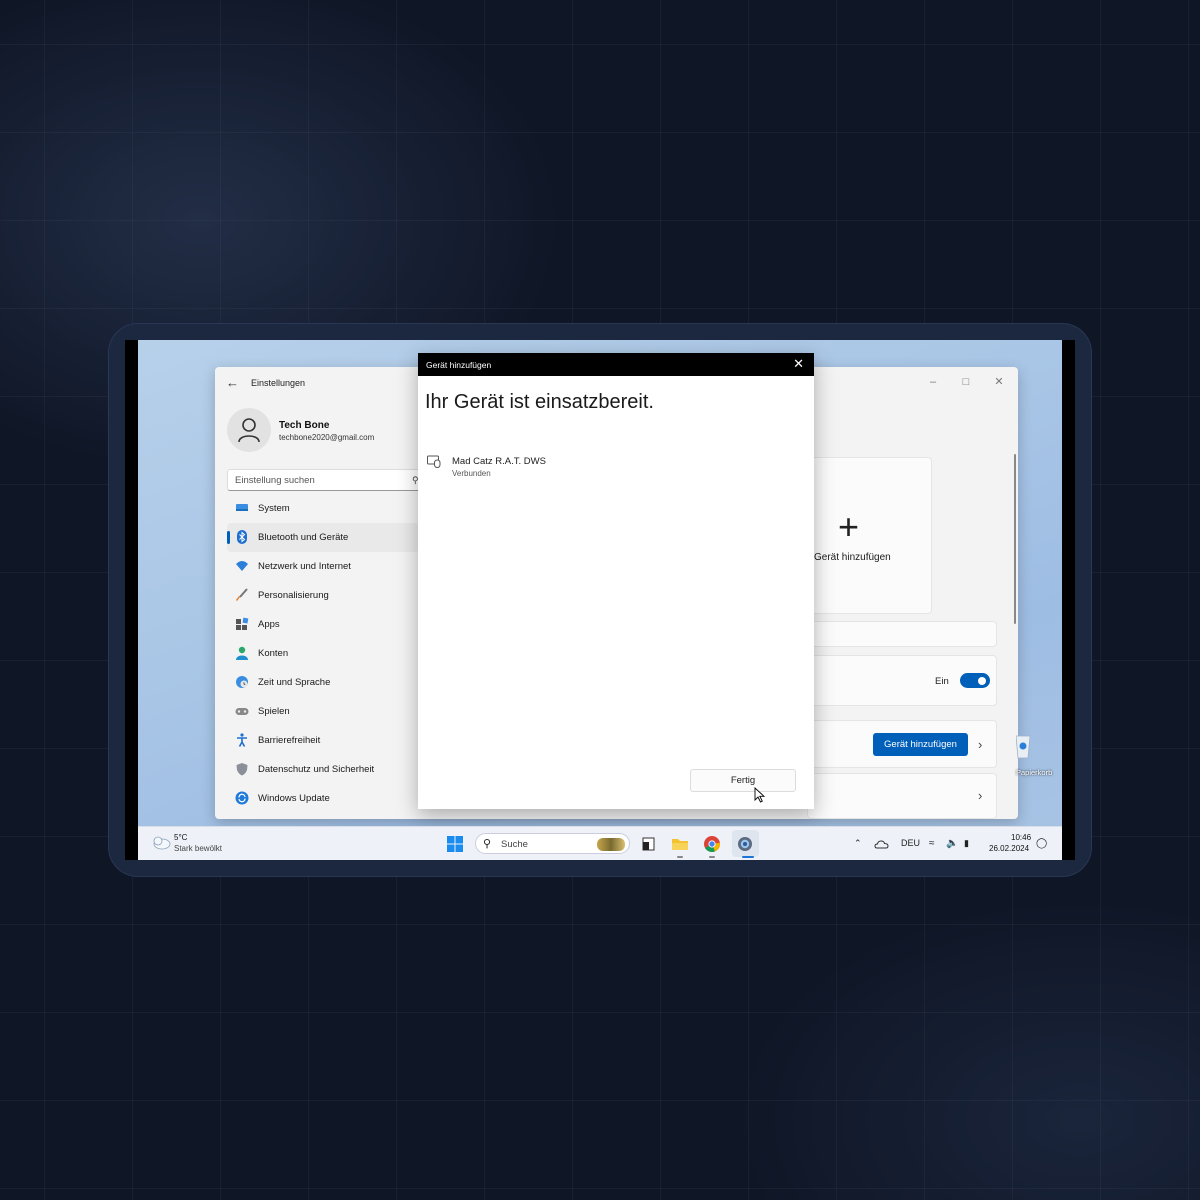 Image resolution: width=1200 pixels, height=1200 pixels. What do you see at coordinates (539, 402) in the screenshot?
I see `dialog-heading: Ihr Gerät ist einsatzbereit.` at bounding box center [539, 402].